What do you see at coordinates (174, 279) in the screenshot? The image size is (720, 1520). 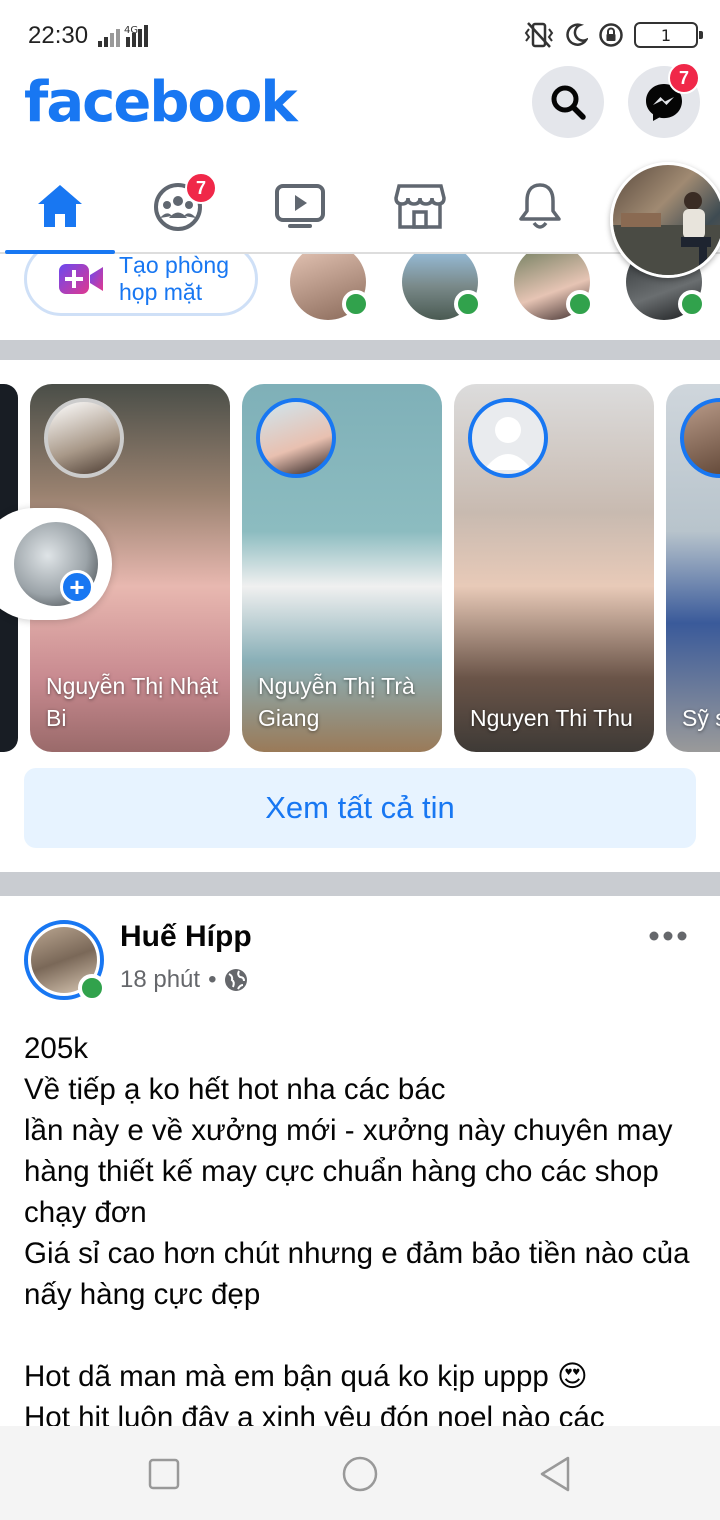 I see `create-room-label: Tạo phòng họp mặt` at bounding box center [174, 279].